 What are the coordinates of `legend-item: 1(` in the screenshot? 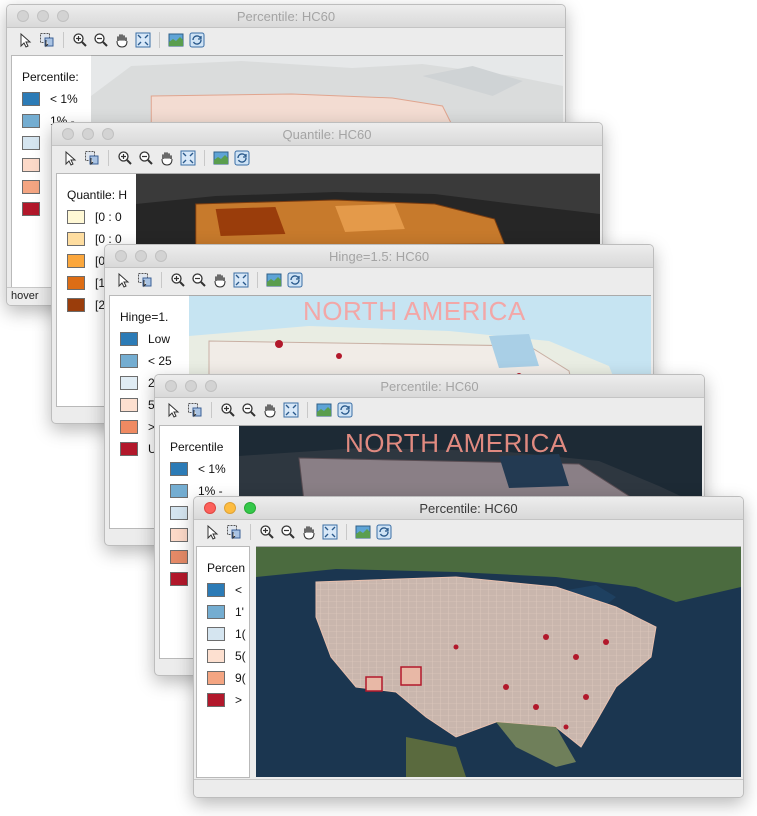 It's located at (226, 634).